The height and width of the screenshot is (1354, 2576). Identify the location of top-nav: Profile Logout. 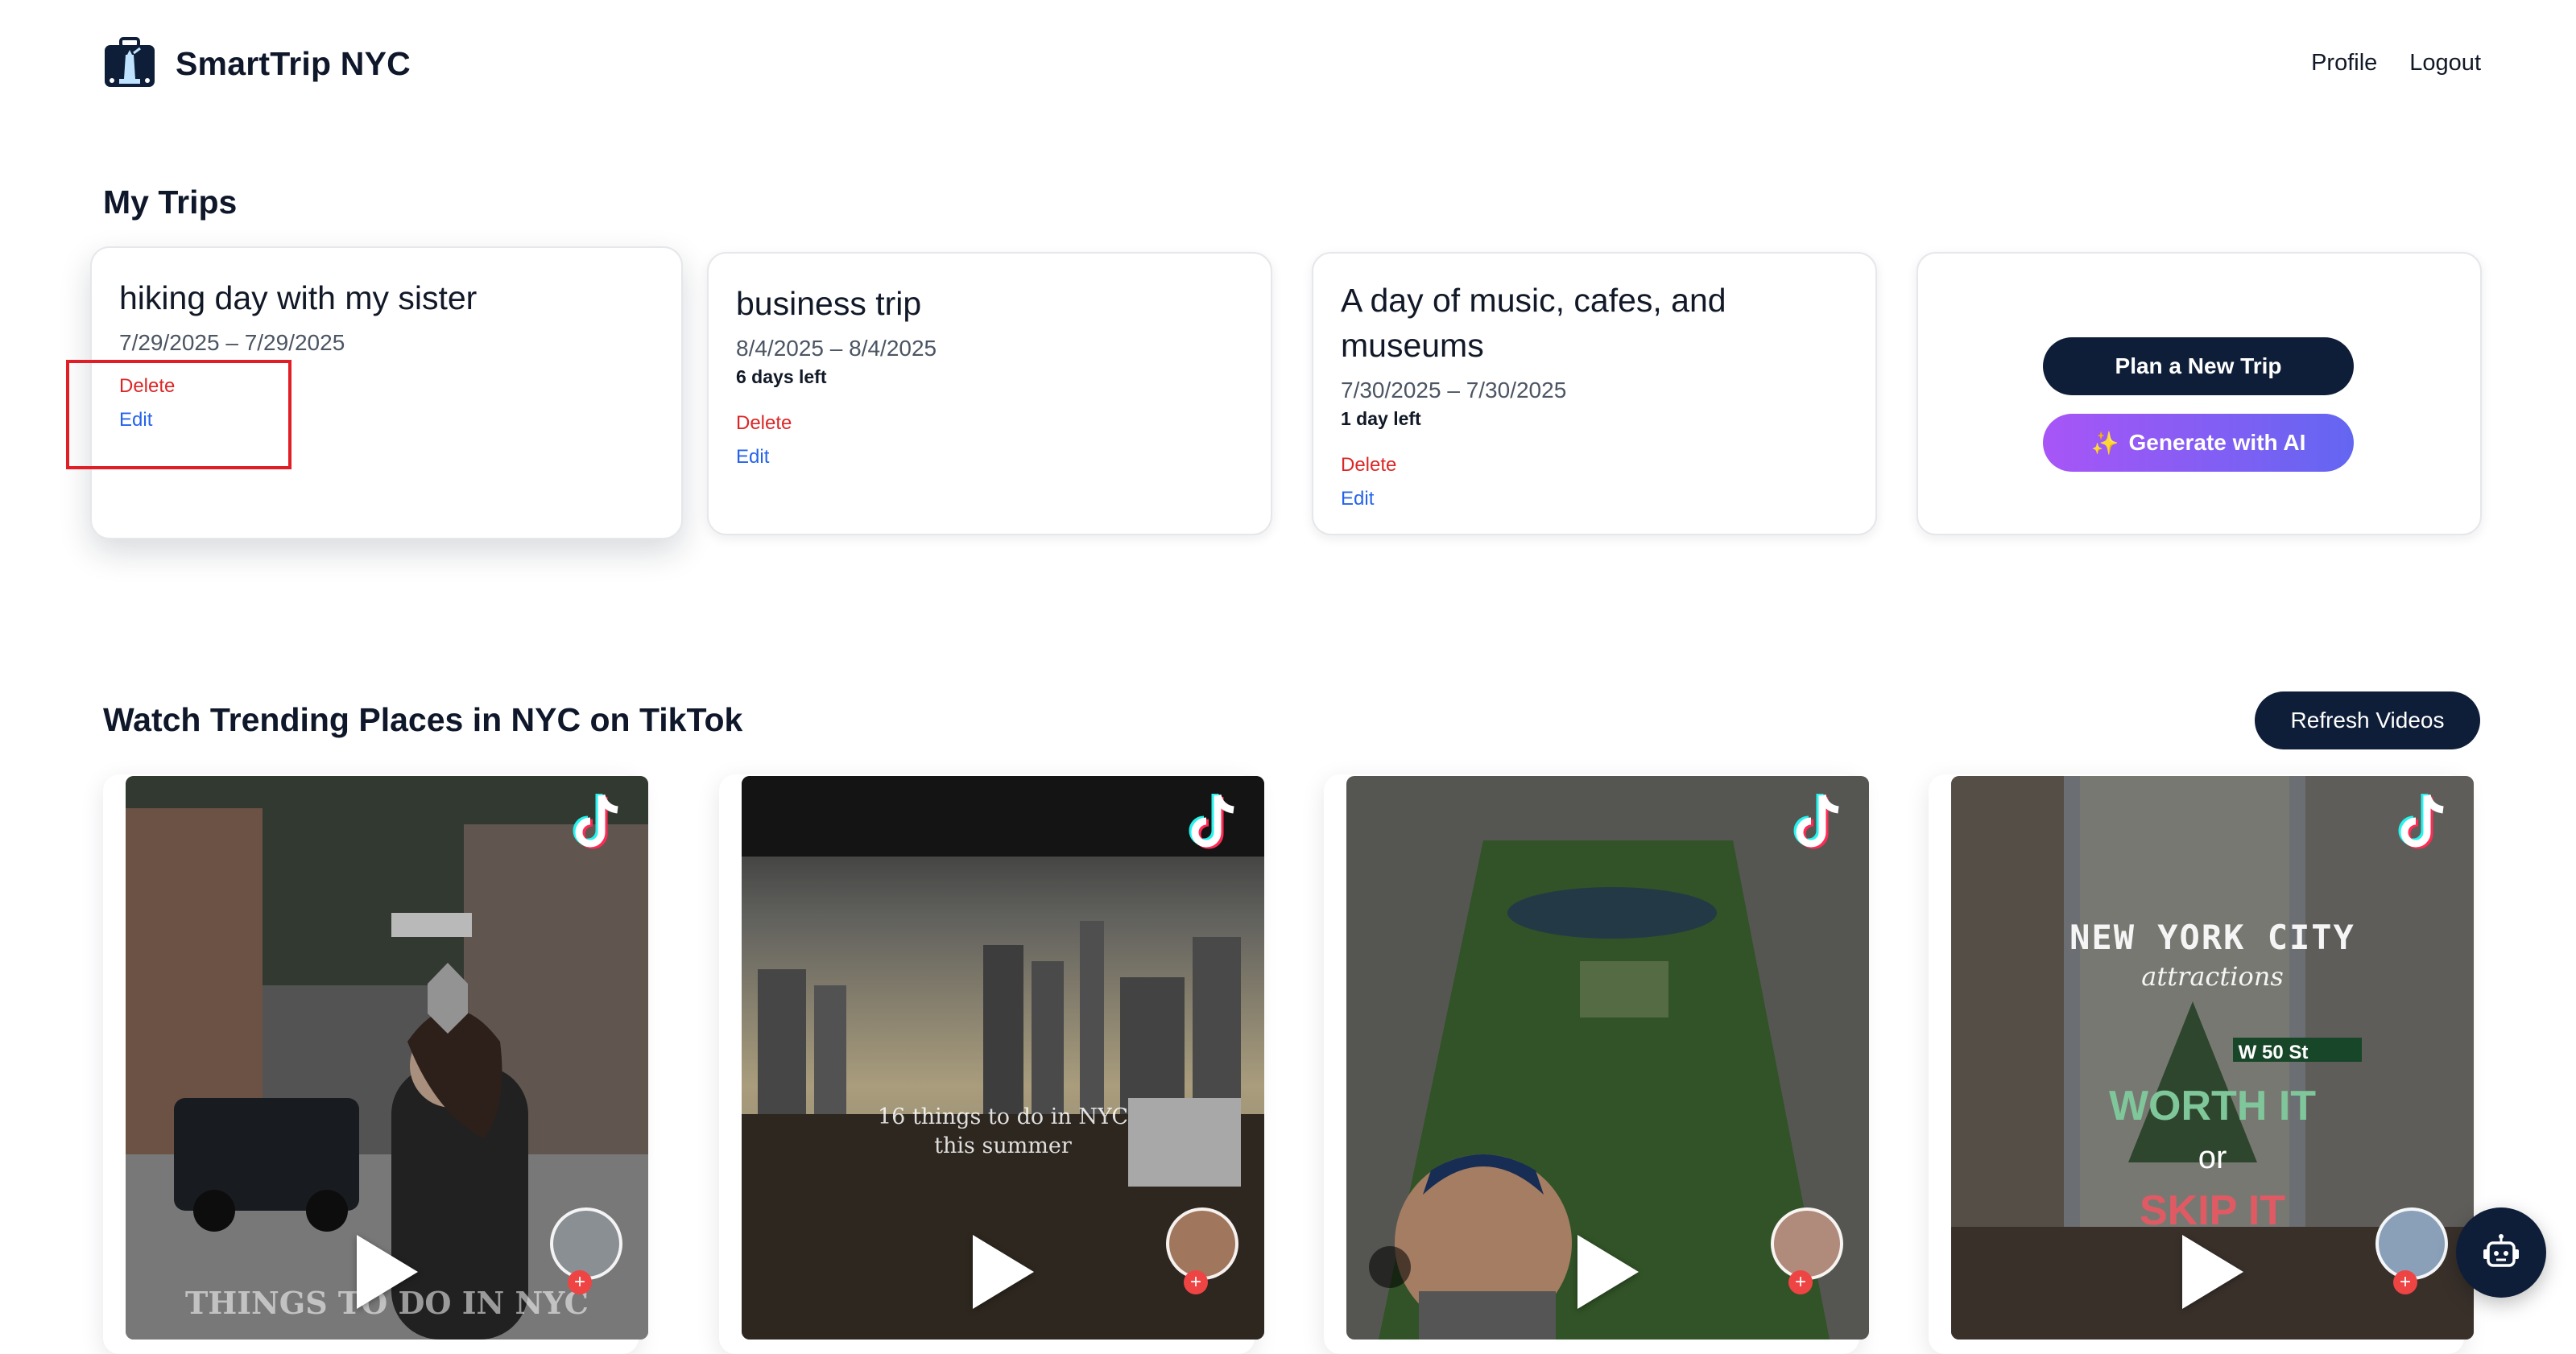
(2396, 63).